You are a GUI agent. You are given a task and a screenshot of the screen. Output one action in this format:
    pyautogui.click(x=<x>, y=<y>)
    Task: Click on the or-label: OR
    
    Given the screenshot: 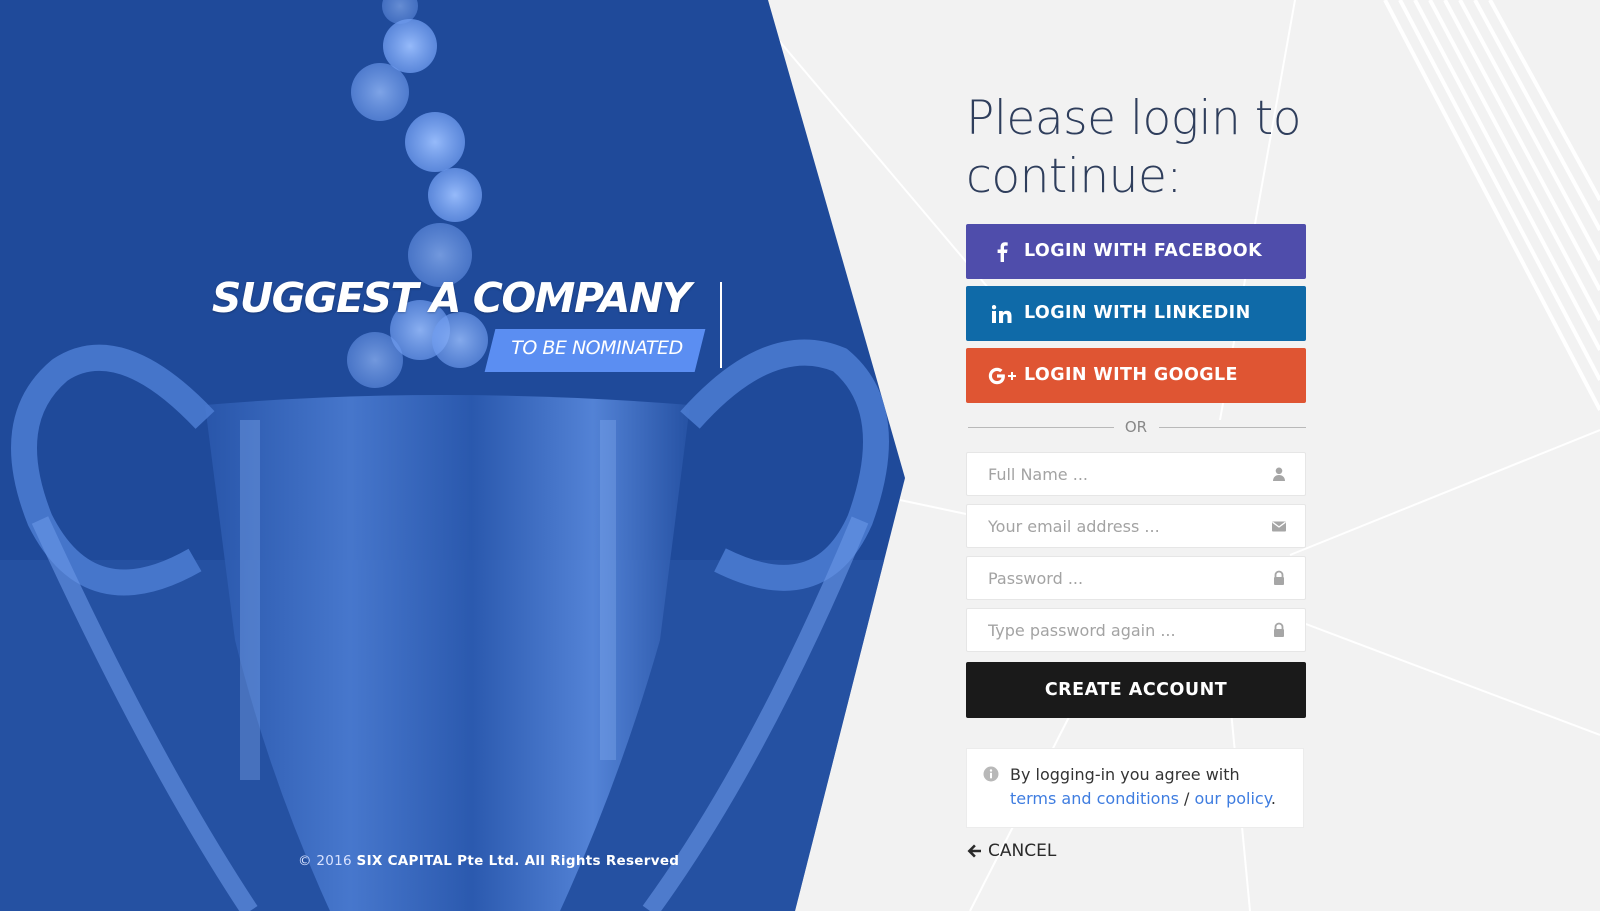 What is the action you would take?
    pyautogui.click(x=1136, y=427)
    